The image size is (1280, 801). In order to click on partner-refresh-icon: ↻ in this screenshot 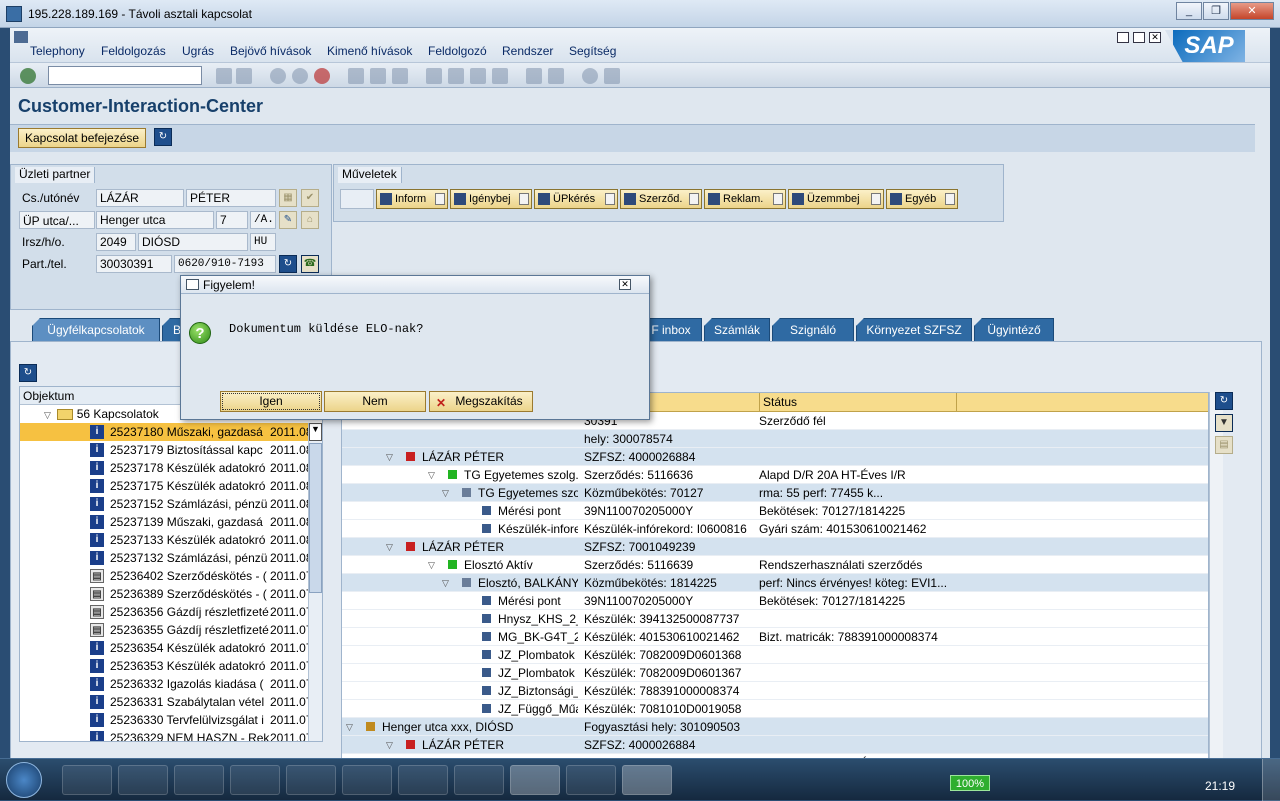, I will do `click(288, 264)`.